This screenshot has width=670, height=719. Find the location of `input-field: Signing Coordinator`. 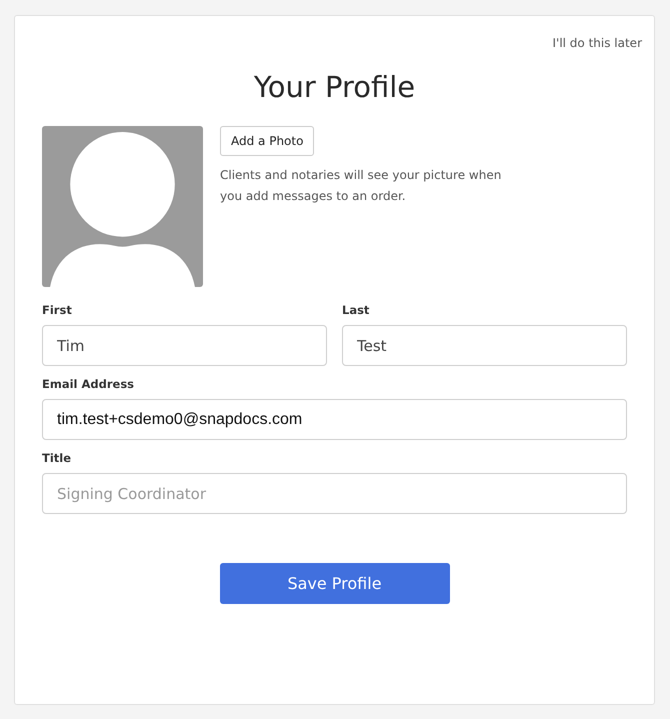

input-field: Signing Coordinator is located at coordinates (334, 493).